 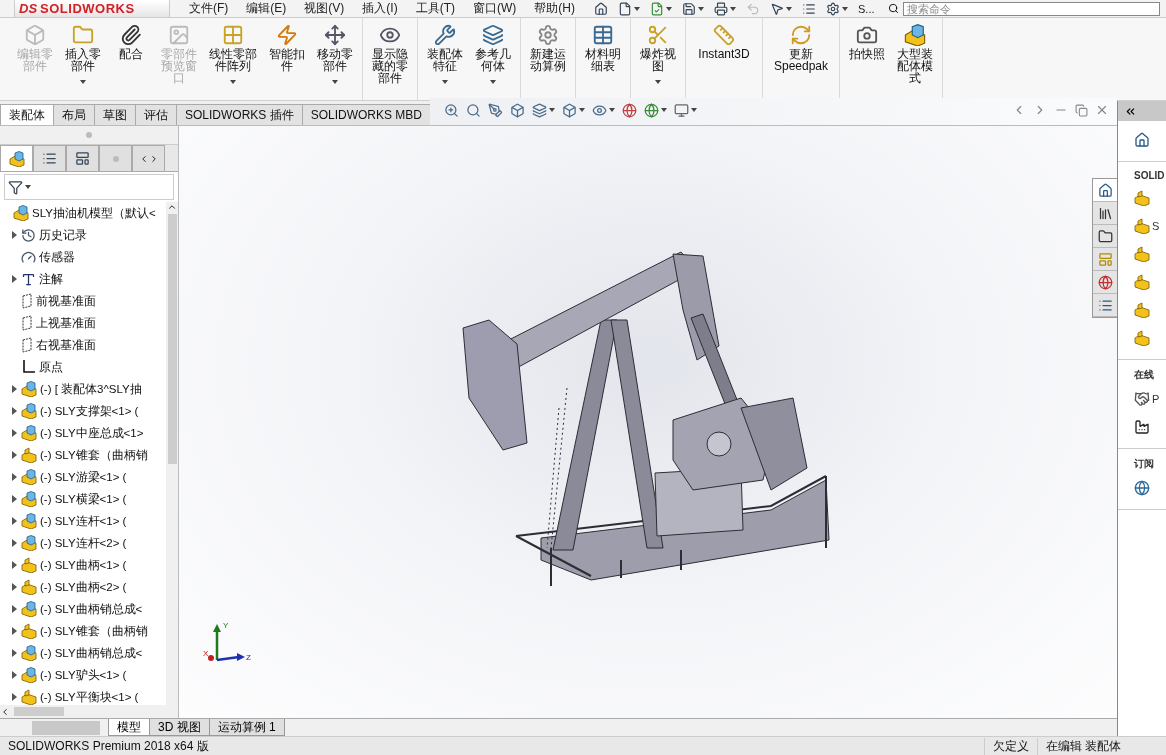 I want to click on ribbon-button: 显示隐藏的零部件, so click(x=390, y=61).